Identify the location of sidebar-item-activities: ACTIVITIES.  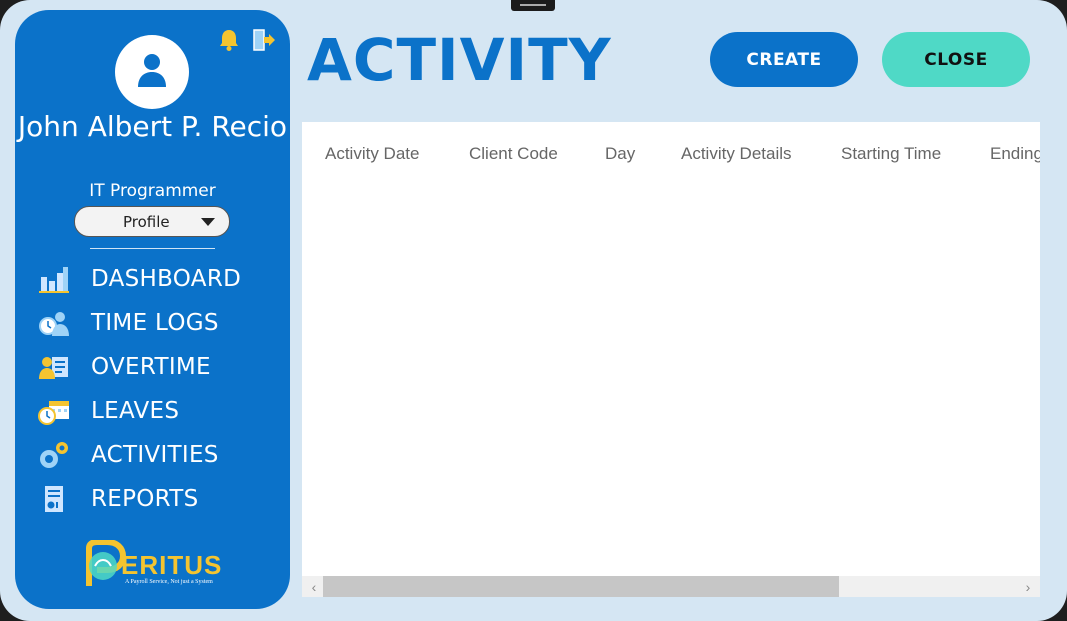
(162, 455).